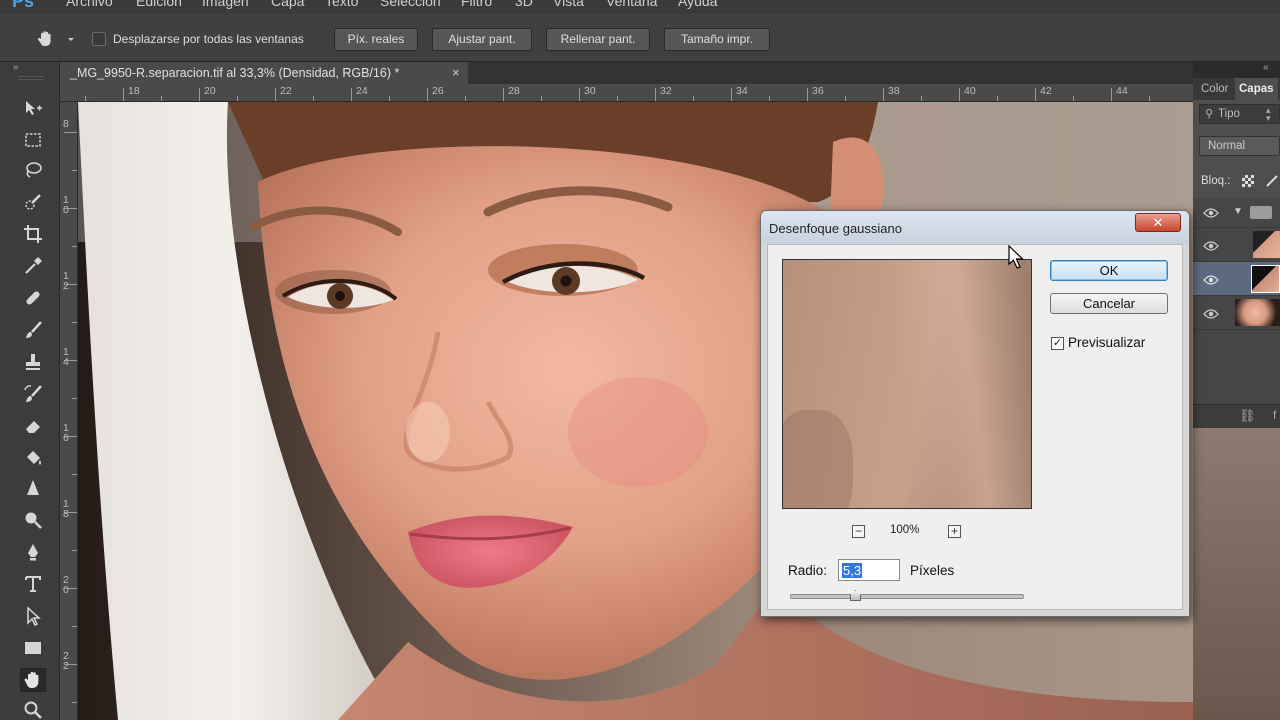 The width and height of the screenshot is (1280, 720). I want to click on layer-row-selected, so click(1236, 279).